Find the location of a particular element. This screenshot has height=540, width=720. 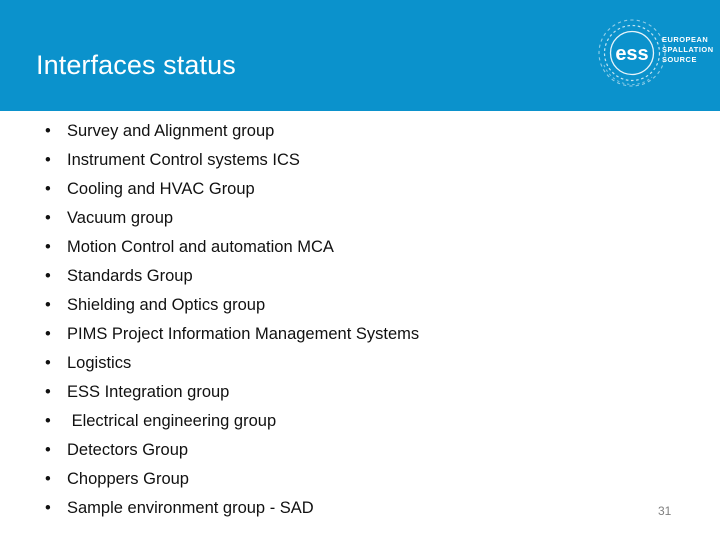

list-item: • Sample environment group - SAD is located at coordinates (360, 508).